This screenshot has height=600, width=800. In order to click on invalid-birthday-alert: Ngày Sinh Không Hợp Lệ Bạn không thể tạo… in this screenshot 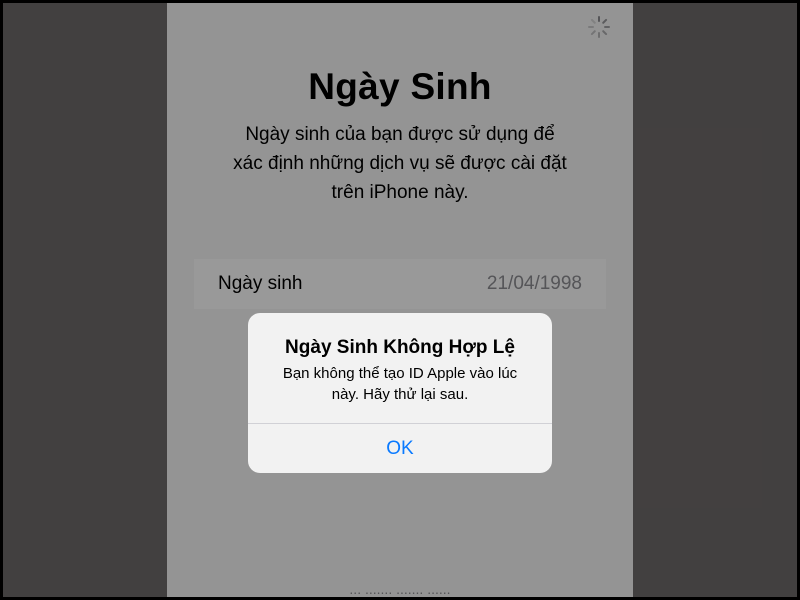, I will do `click(400, 393)`.